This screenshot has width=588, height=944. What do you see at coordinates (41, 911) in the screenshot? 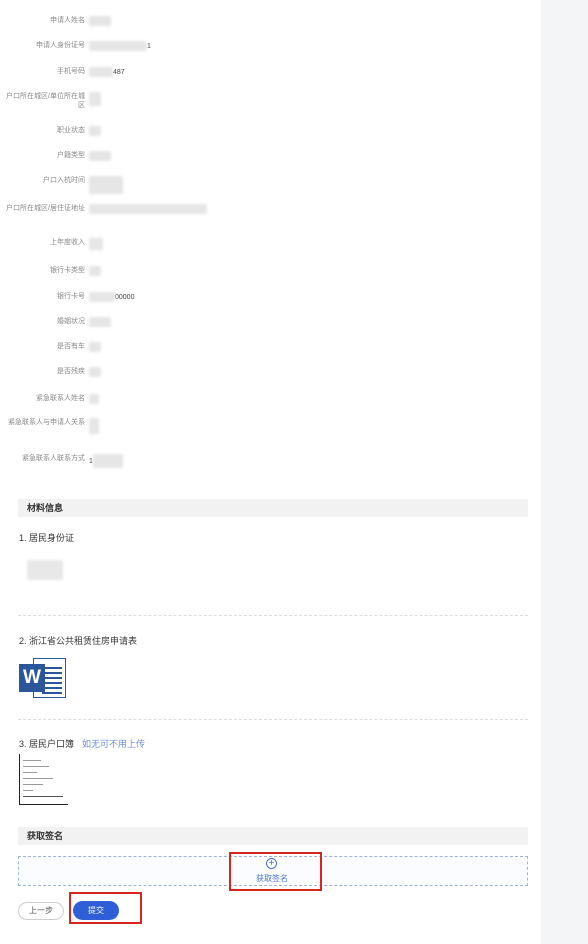
I see `previous-step-button: 上一步` at bounding box center [41, 911].